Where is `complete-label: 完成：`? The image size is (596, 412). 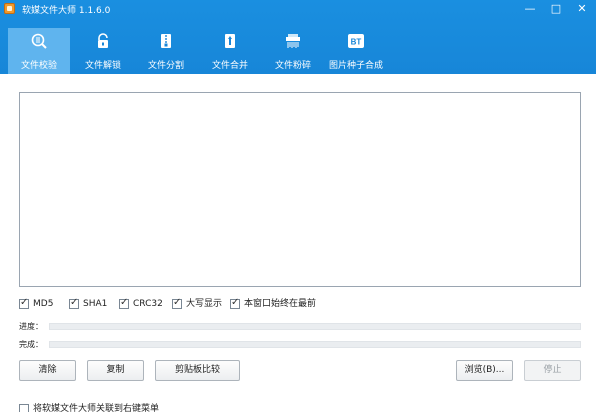
complete-label: 完成： is located at coordinates (31, 344).